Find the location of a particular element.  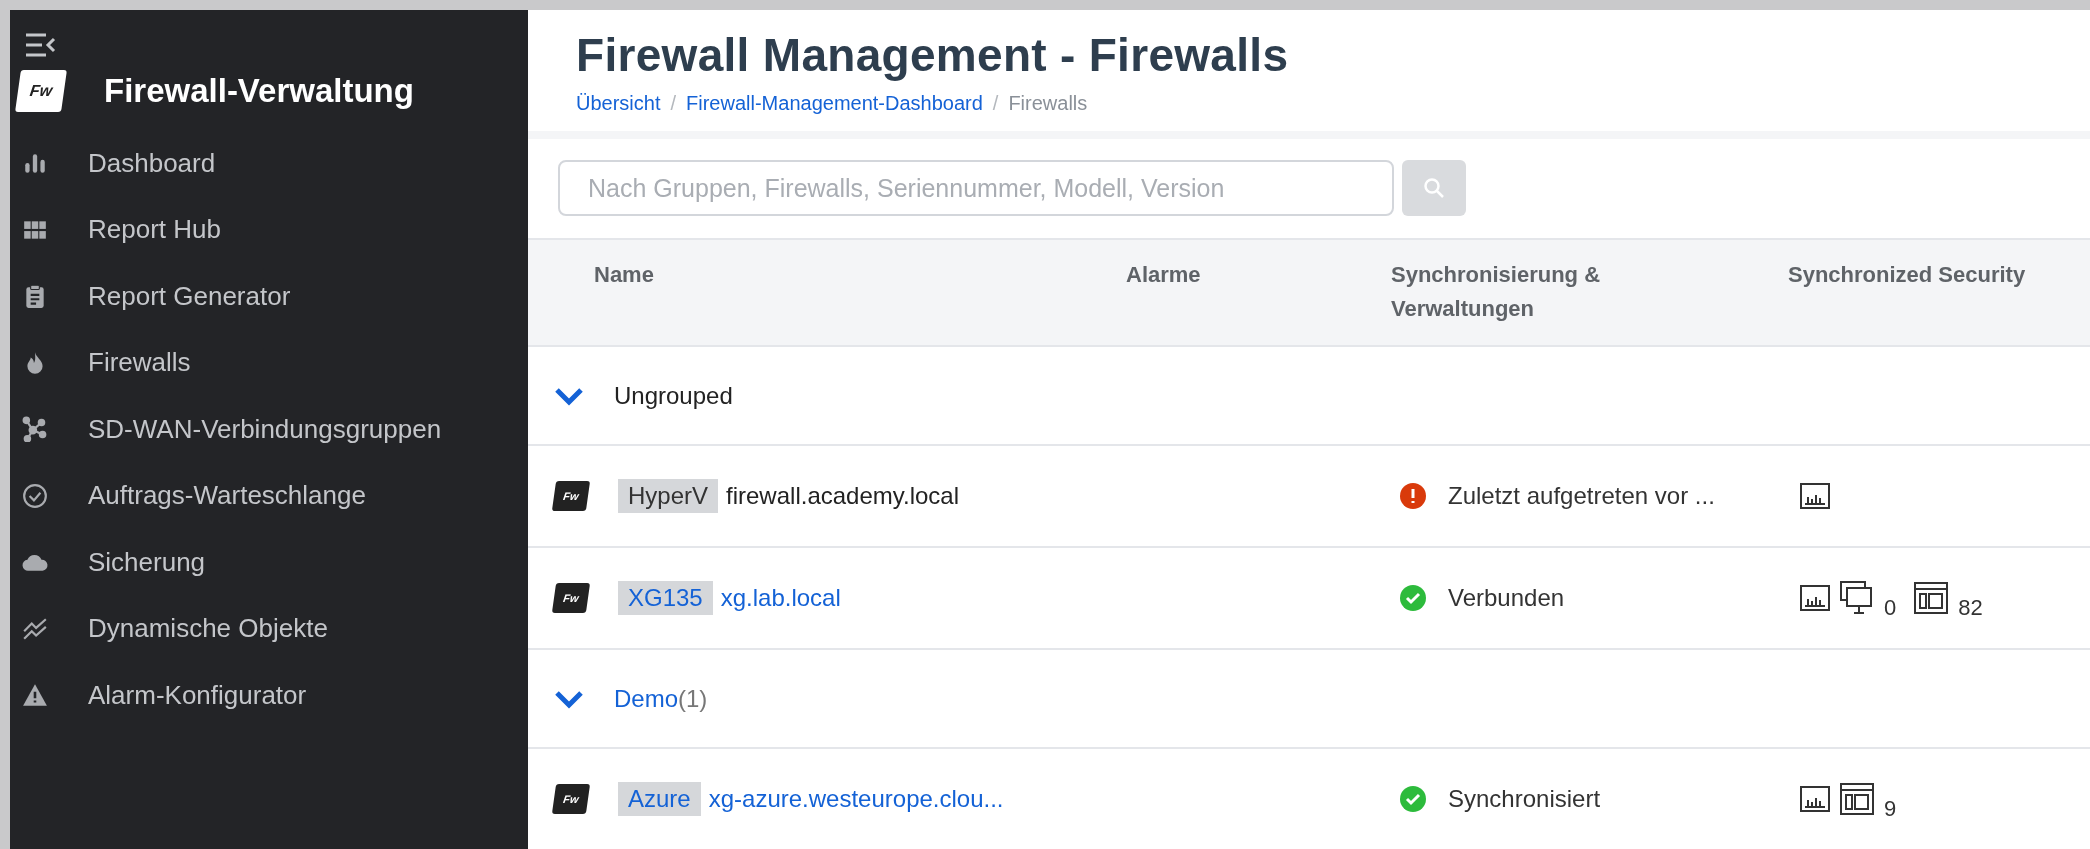

nodes-icon is located at coordinates (35, 429).